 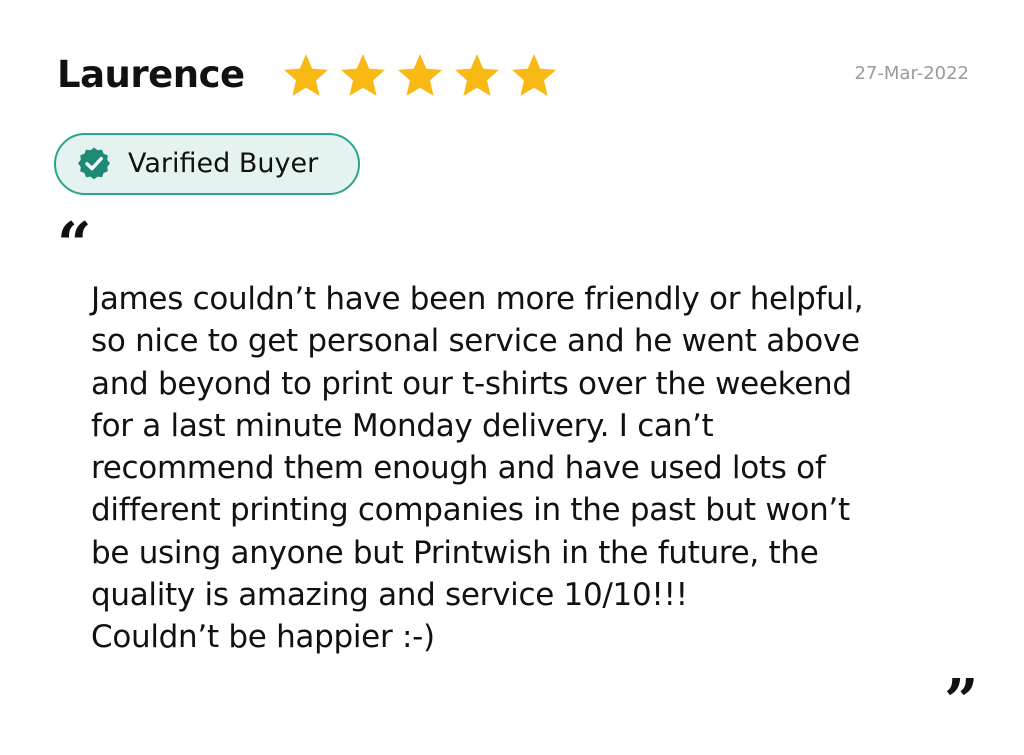 I want to click on reviewer-name: Laurence, so click(x=151, y=74).